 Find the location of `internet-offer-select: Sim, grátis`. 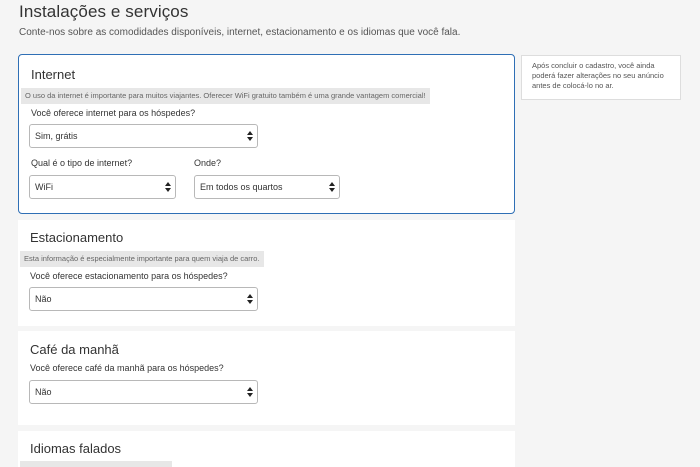

internet-offer-select: Sim, grátis is located at coordinates (143, 136).